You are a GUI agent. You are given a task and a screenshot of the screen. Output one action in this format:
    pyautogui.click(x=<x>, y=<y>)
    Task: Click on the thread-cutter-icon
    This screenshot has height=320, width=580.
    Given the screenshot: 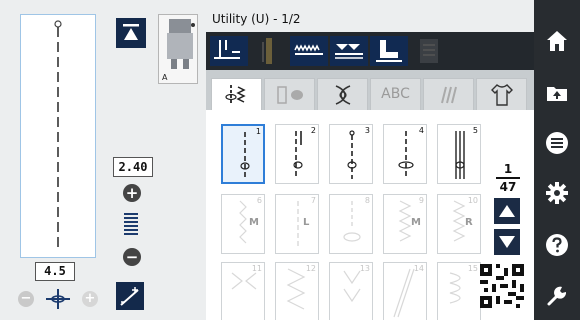 What is the action you would take?
    pyautogui.click(x=267, y=51)
    